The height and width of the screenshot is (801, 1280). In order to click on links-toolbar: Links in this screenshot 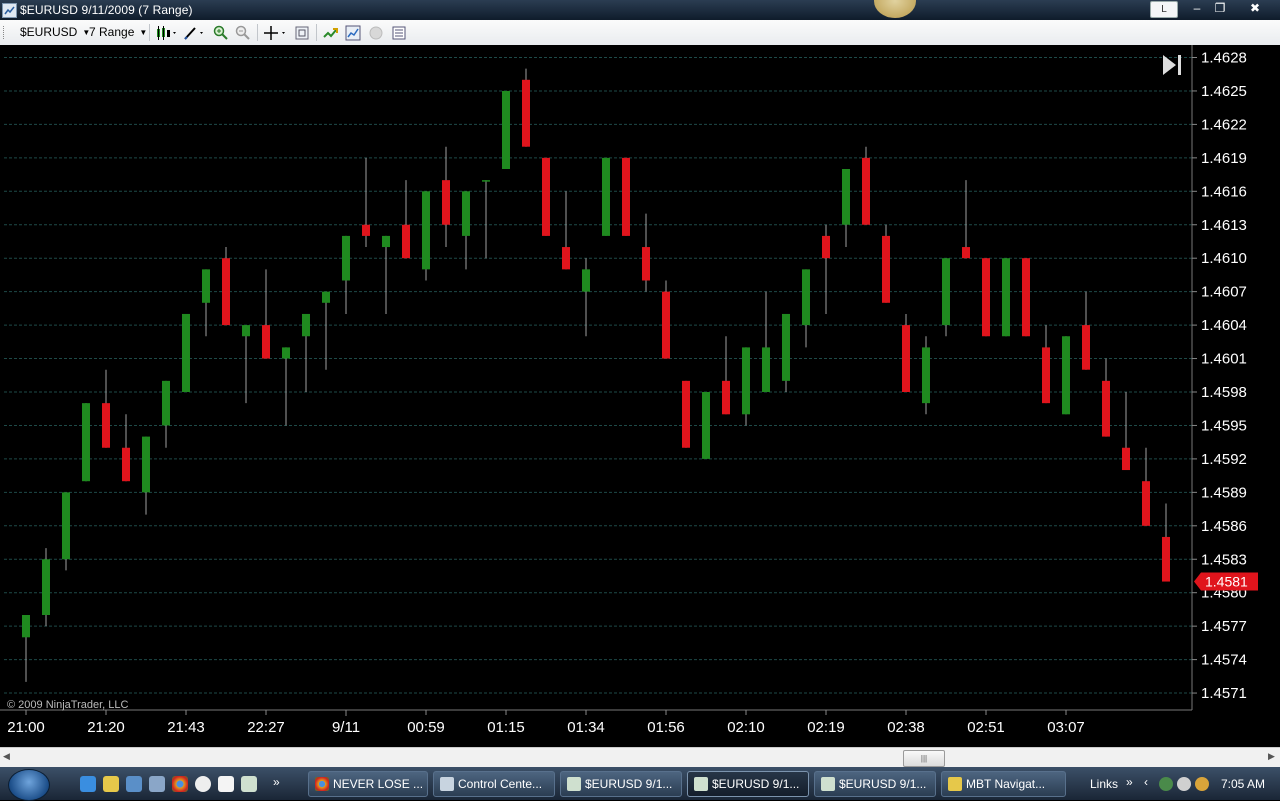, I will do `click(1104, 784)`.